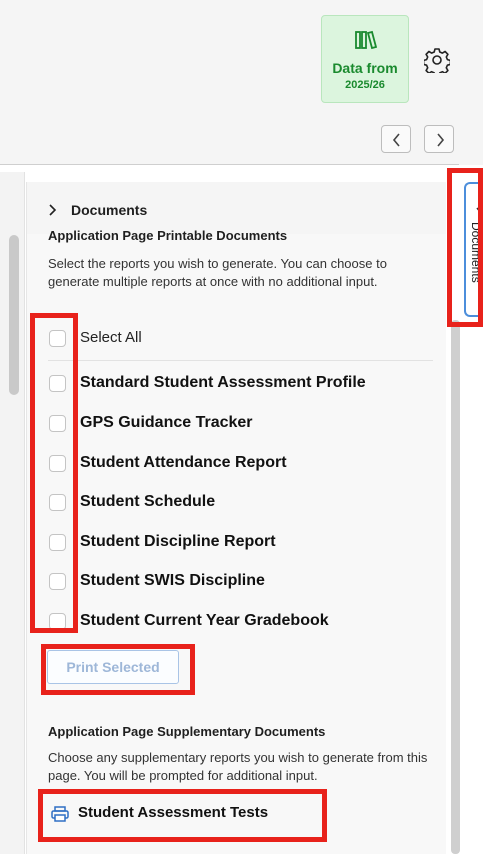 The height and width of the screenshot is (854, 483). I want to click on report-label: Student SWIS Discipline, so click(172, 580).